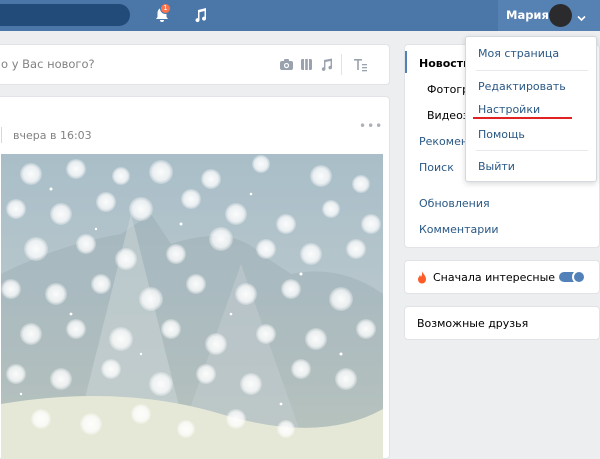  What do you see at coordinates (473, 323) in the screenshot?
I see `possible-friends-label: Возможные друзья` at bounding box center [473, 323].